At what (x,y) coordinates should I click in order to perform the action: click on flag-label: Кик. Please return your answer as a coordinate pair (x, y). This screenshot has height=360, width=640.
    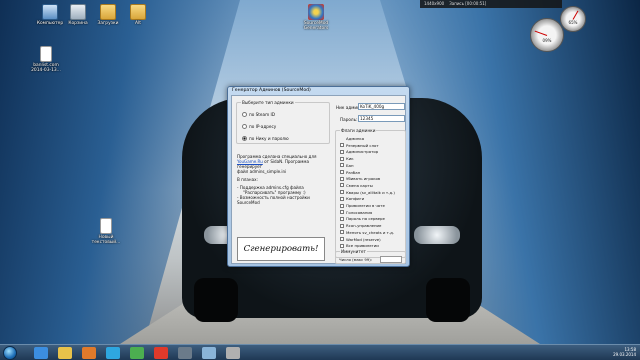
    Looking at the image, I should click on (350, 159).